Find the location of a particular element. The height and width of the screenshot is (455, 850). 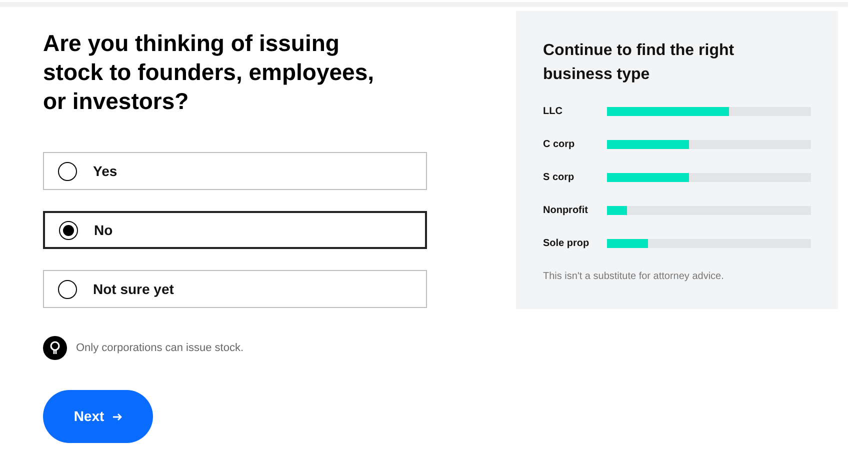

disclaimer-text: This isn't a substitute for attorney advice. is located at coordinates (634, 277).